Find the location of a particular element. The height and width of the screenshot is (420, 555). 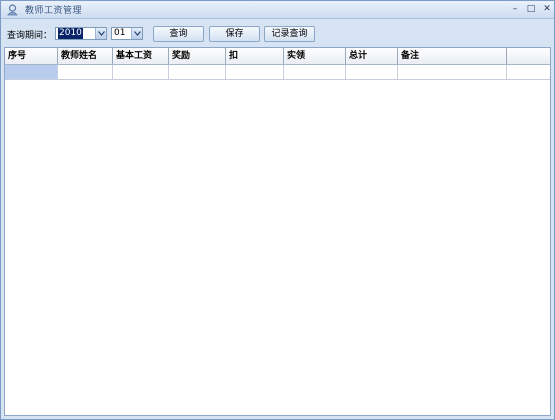

column-header-filler is located at coordinates (528, 56).